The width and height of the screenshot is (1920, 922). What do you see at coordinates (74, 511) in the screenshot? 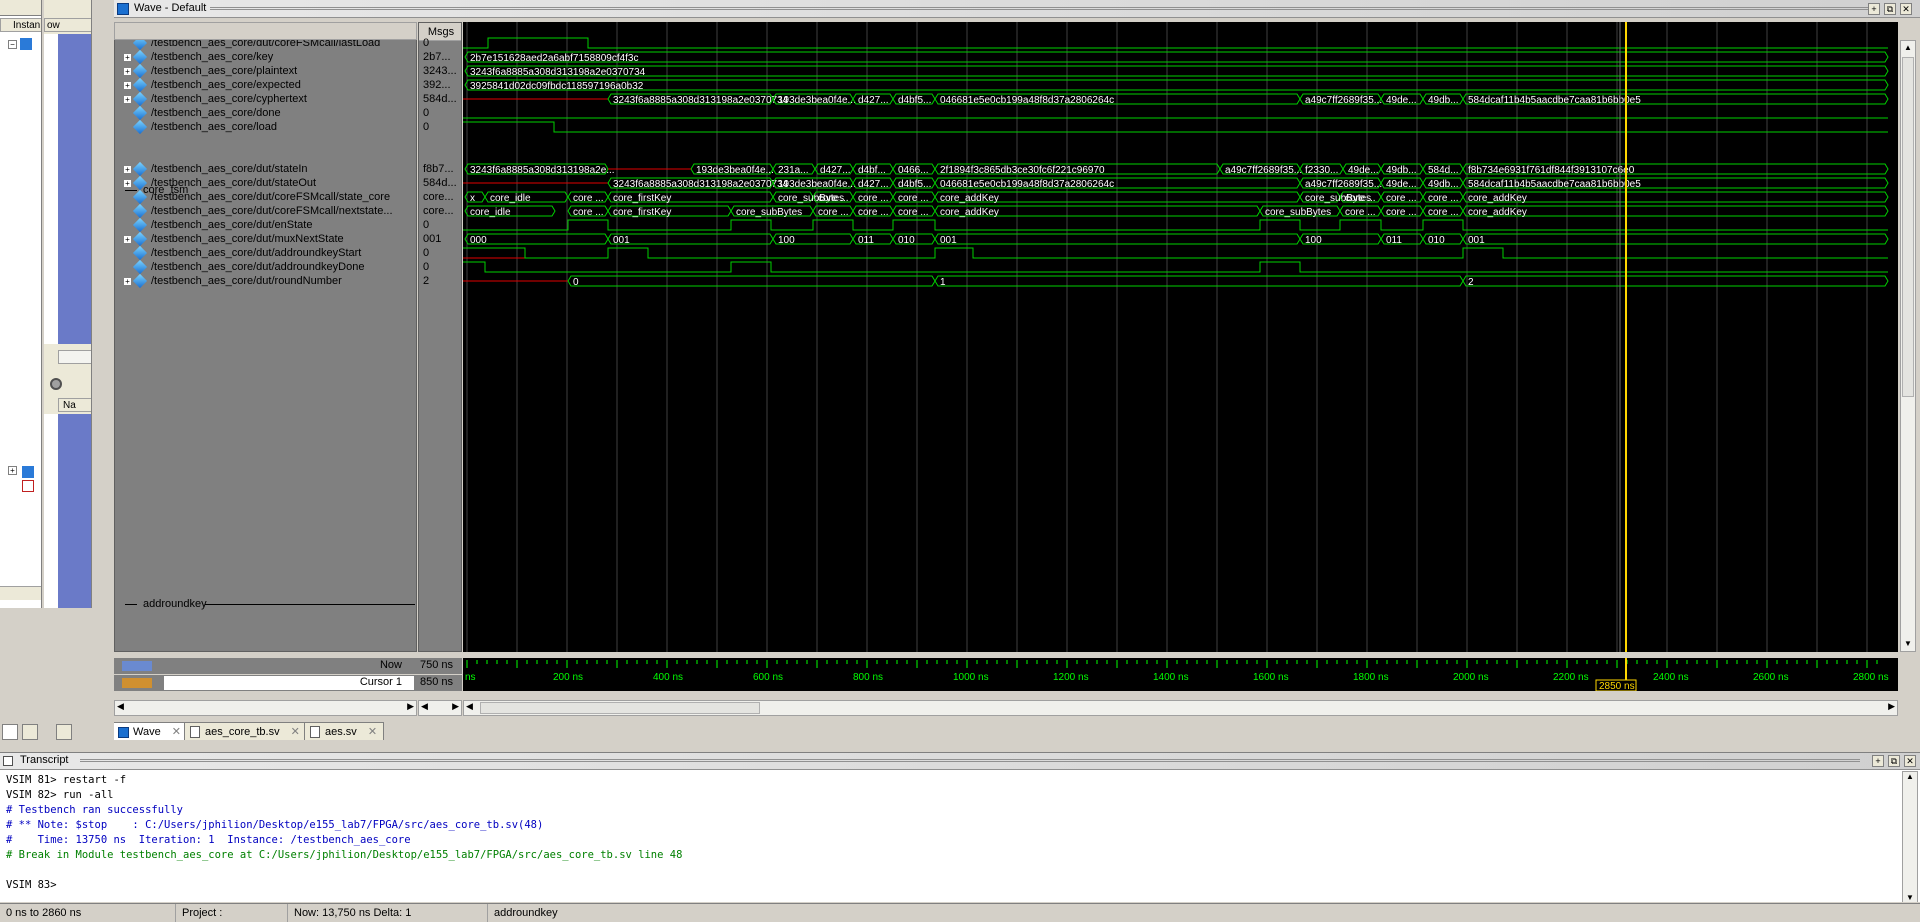
I see `processes-list` at bounding box center [74, 511].